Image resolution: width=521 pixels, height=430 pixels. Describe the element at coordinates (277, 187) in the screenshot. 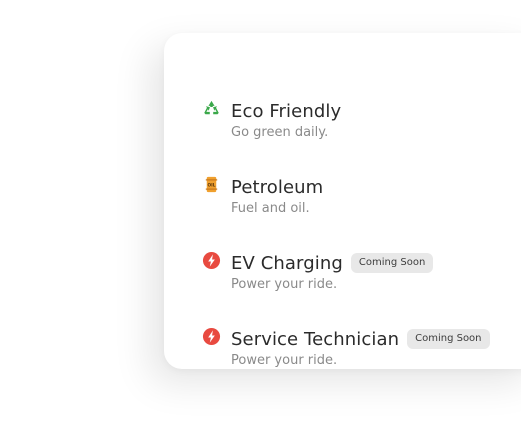

I see `item-title: Petroleum` at that location.